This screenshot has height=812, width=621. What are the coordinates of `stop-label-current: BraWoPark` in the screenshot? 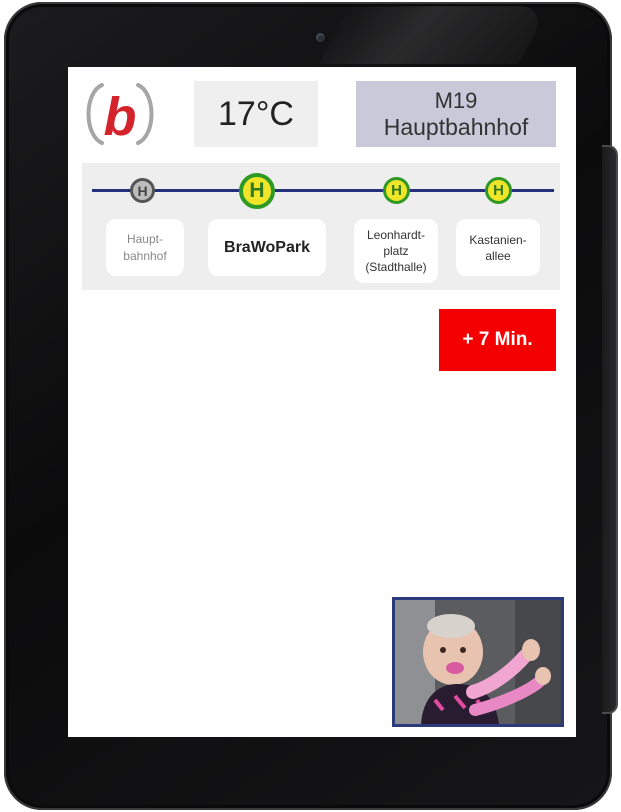 It's located at (267, 247).